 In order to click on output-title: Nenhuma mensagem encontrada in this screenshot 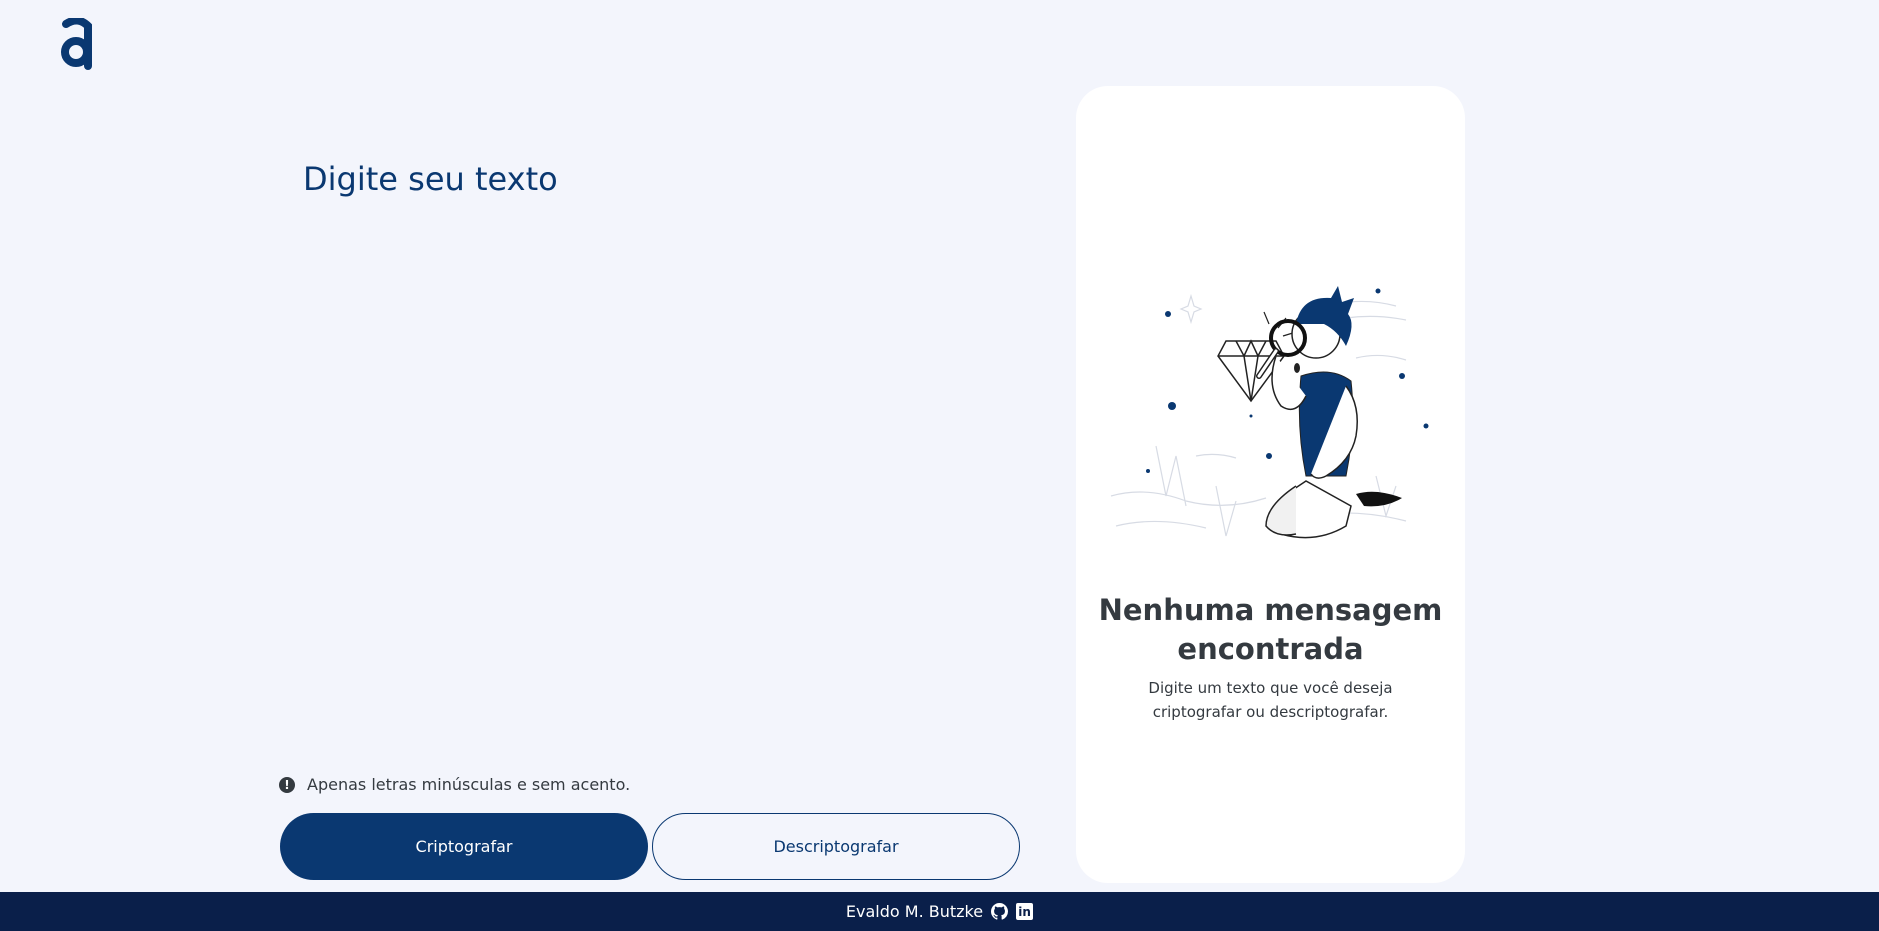, I will do `click(1270, 629)`.